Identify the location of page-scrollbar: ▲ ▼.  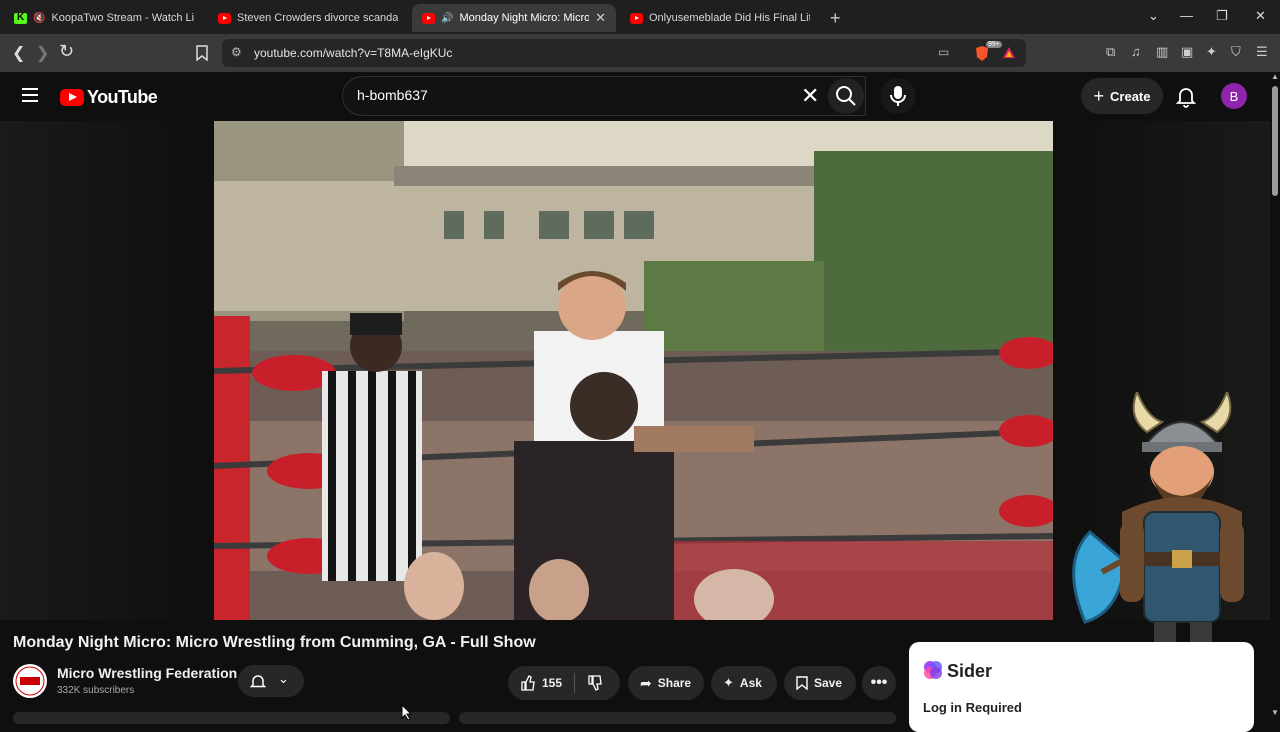
(1275, 396).